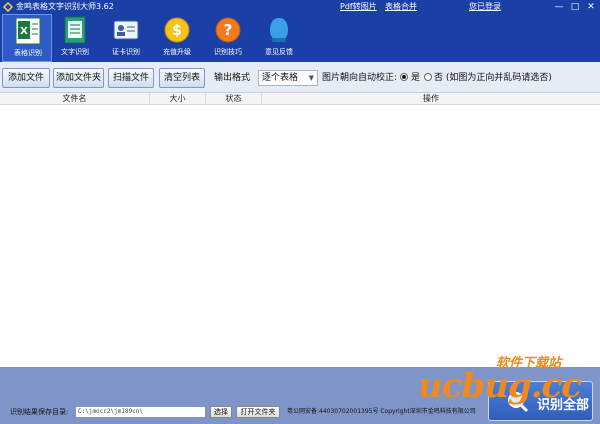  I want to click on tool-table-recognition: X 表格识别, so click(27, 38).